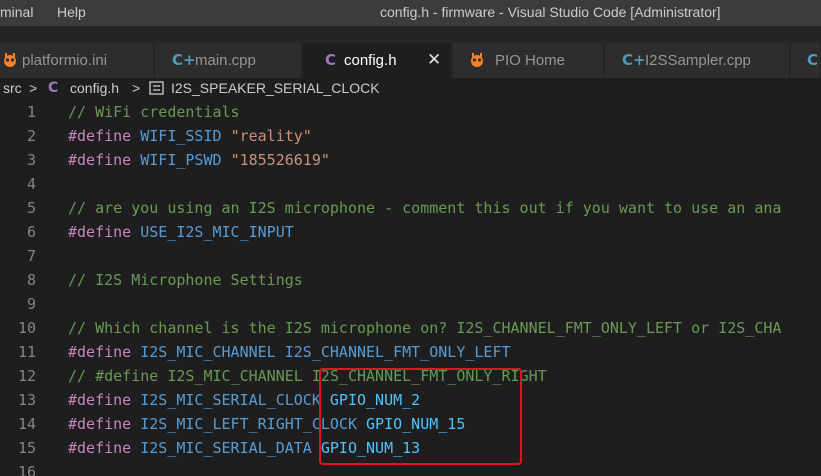 The width and height of the screenshot is (821, 476). What do you see at coordinates (156, 89) in the screenshot?
I see `symbol-constant-icon` at bounding box center [156, 89].